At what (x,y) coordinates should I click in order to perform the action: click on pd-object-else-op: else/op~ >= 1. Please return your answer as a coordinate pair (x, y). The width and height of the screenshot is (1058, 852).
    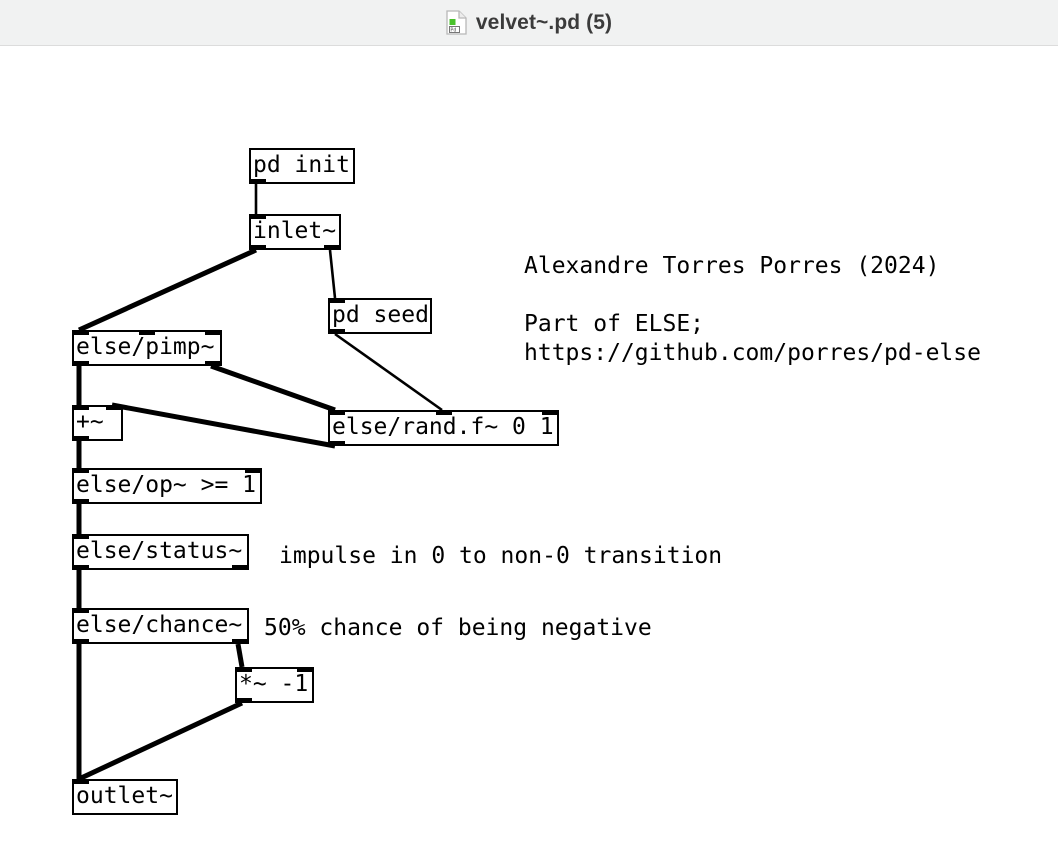
    Looking at the image, I should click on (167, 486).